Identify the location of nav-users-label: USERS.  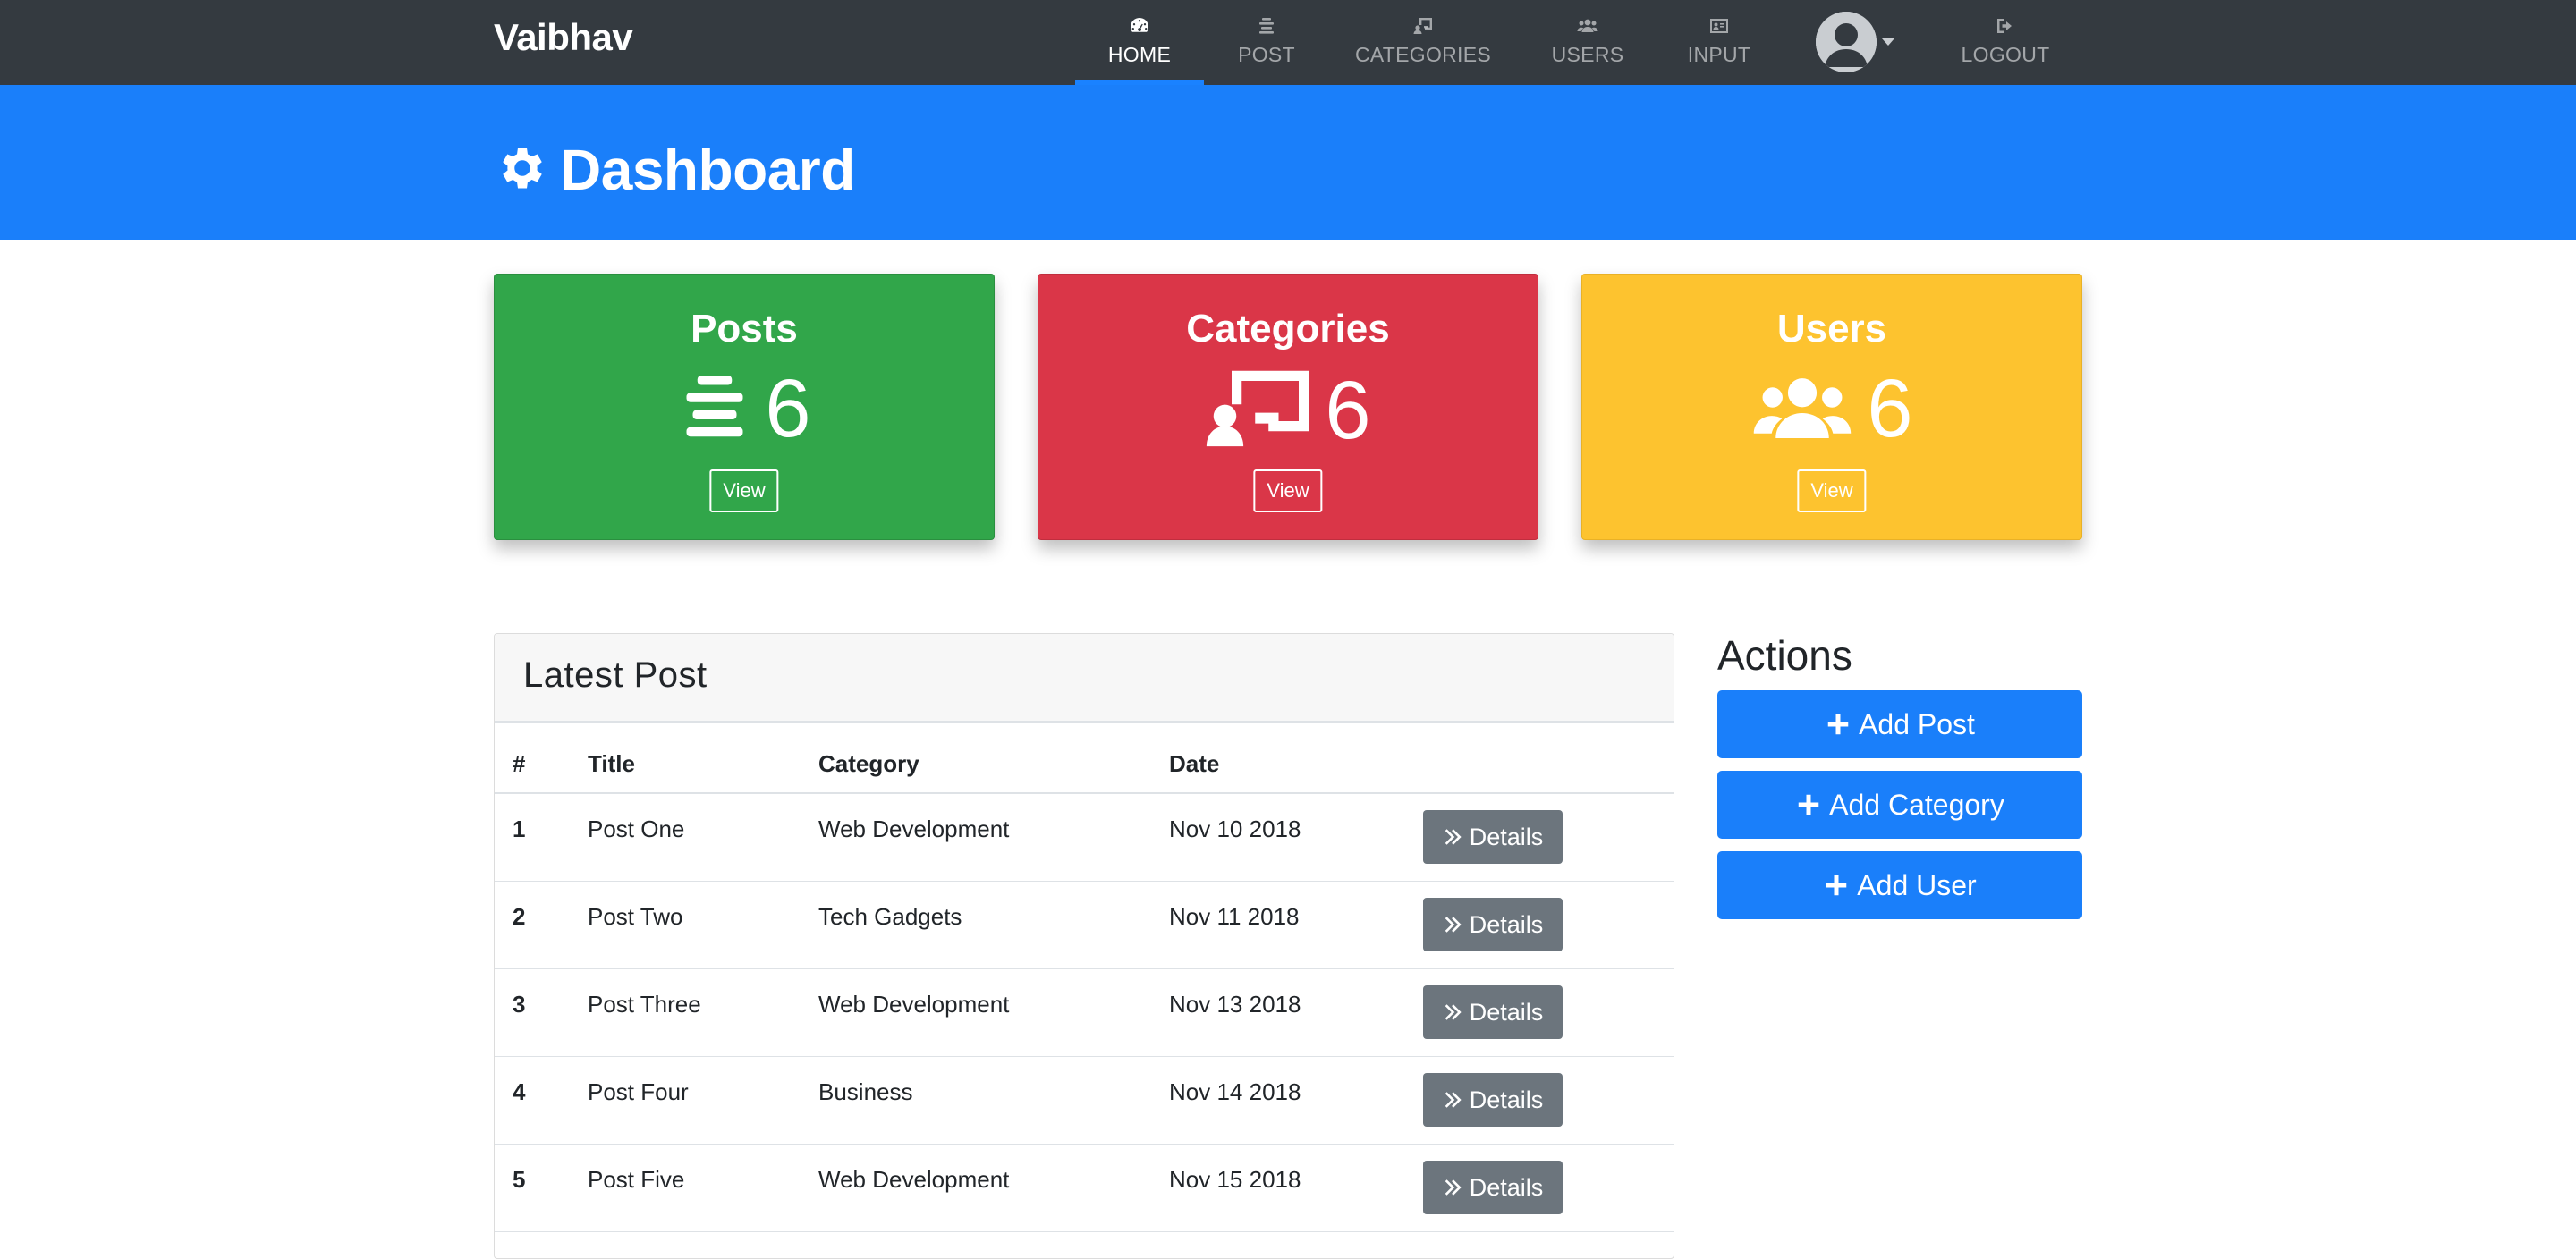
(1587, 54).